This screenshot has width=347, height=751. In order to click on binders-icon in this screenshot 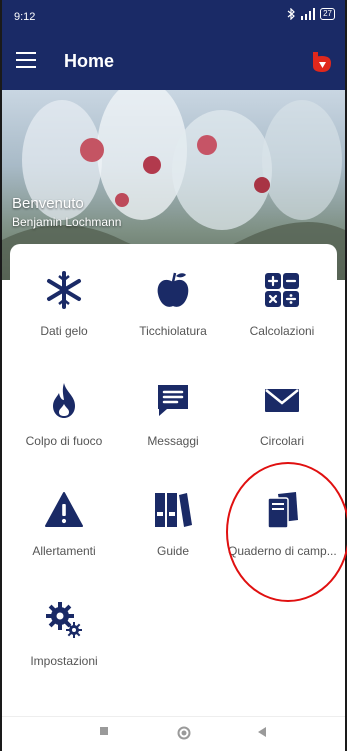, I will do `click(173, 510)`.